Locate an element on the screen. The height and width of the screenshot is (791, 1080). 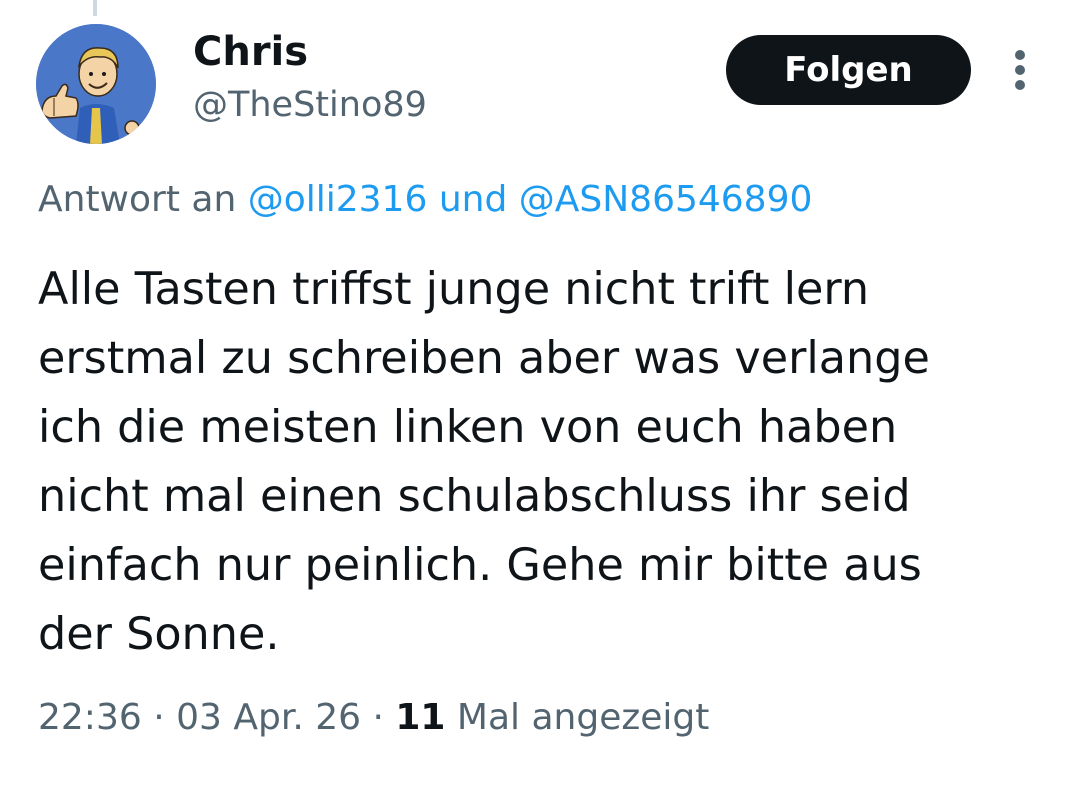
vault-boy-thumbs-up-icon is located at coordinates (96, 84).